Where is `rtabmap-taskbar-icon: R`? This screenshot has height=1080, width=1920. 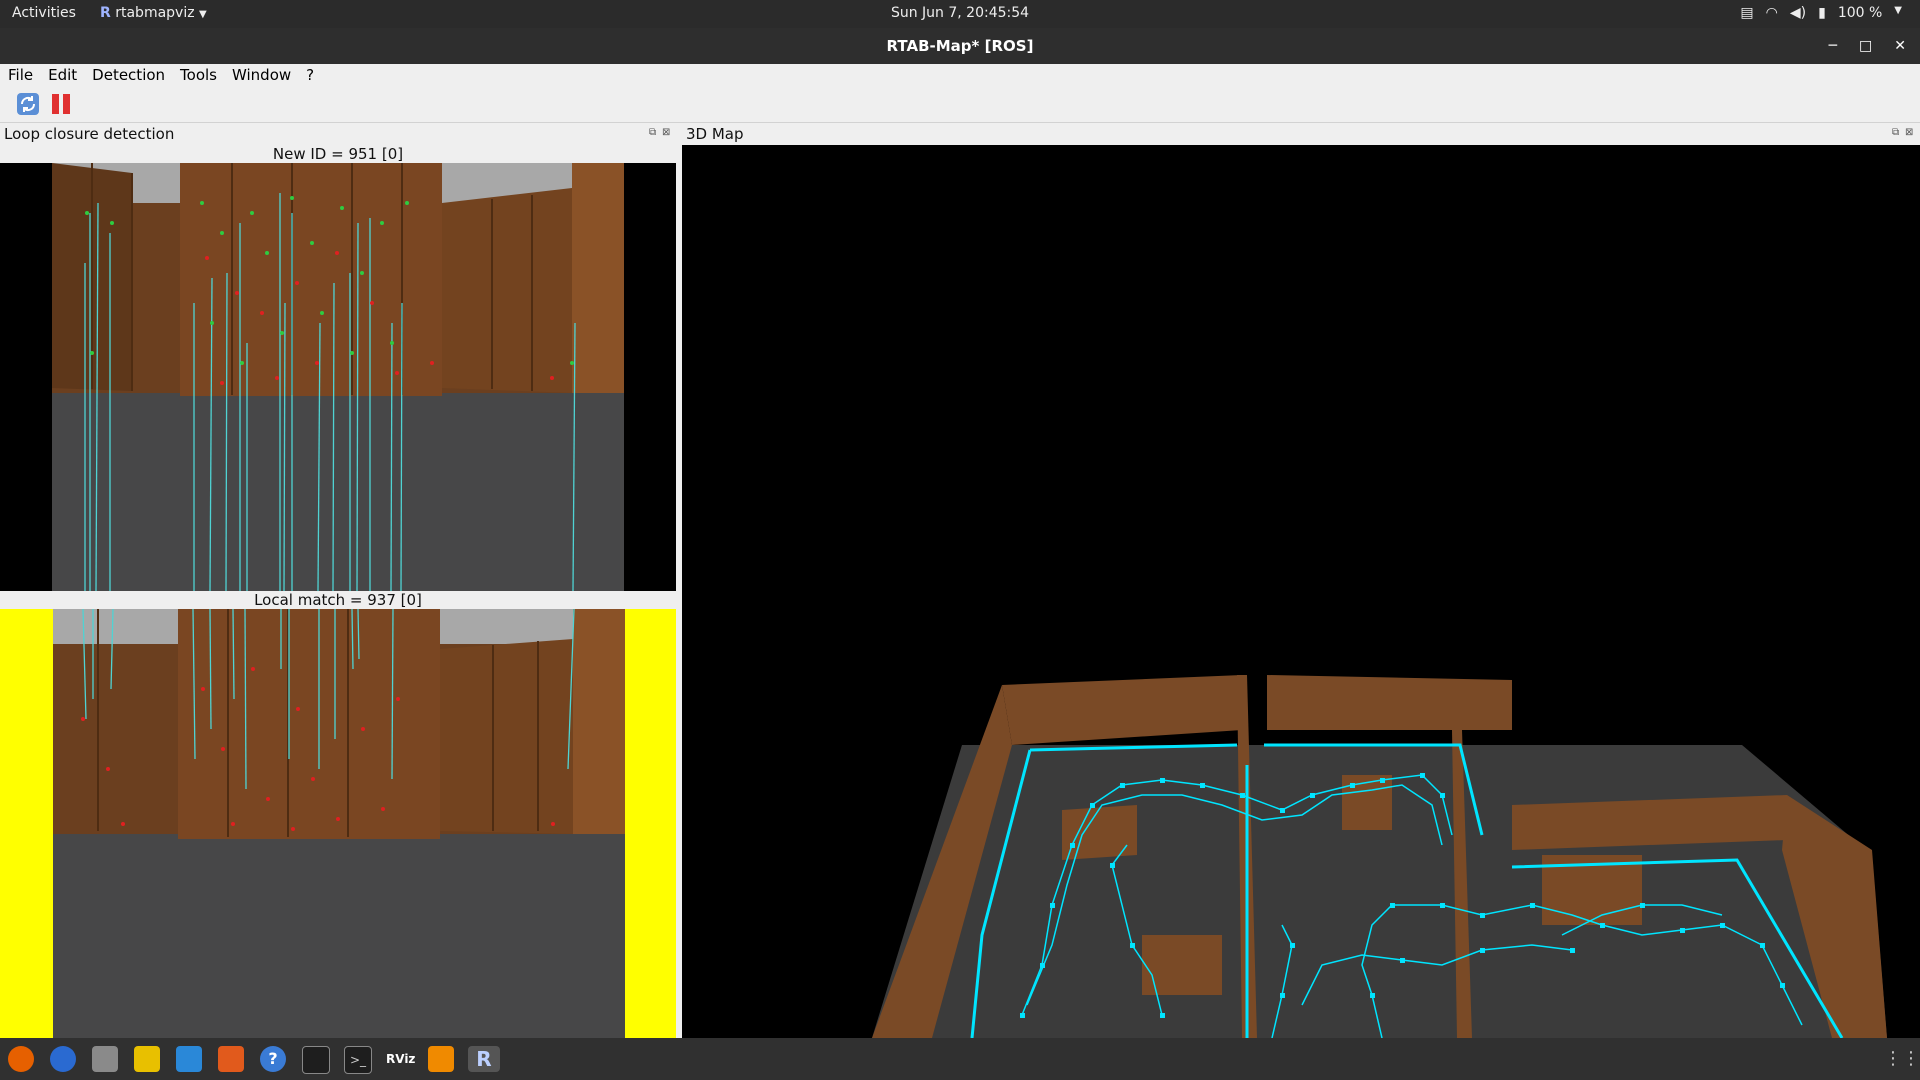 rtabmap-taskbar-icon: R is located at coordinates (484, 1059).